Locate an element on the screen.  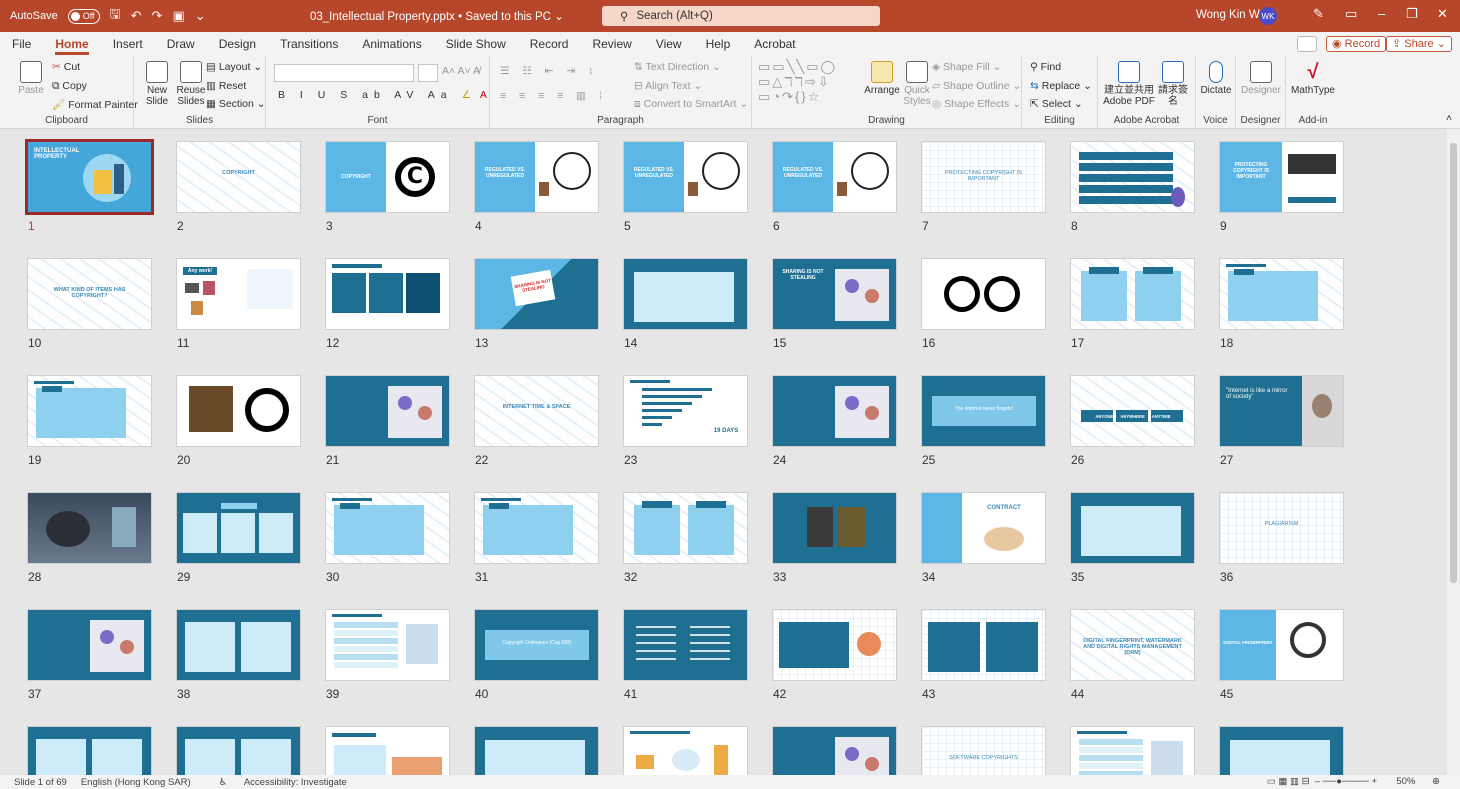
font-size-select is located at coordinates (428, 73).